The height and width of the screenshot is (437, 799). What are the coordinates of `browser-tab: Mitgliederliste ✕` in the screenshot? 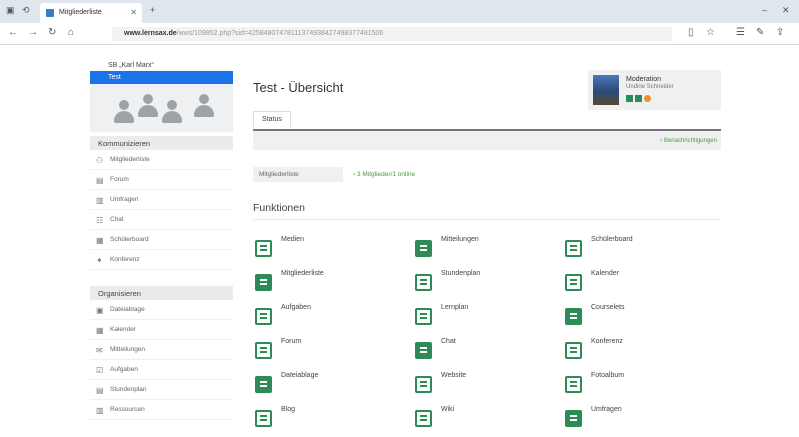 It's located at (91, 13).